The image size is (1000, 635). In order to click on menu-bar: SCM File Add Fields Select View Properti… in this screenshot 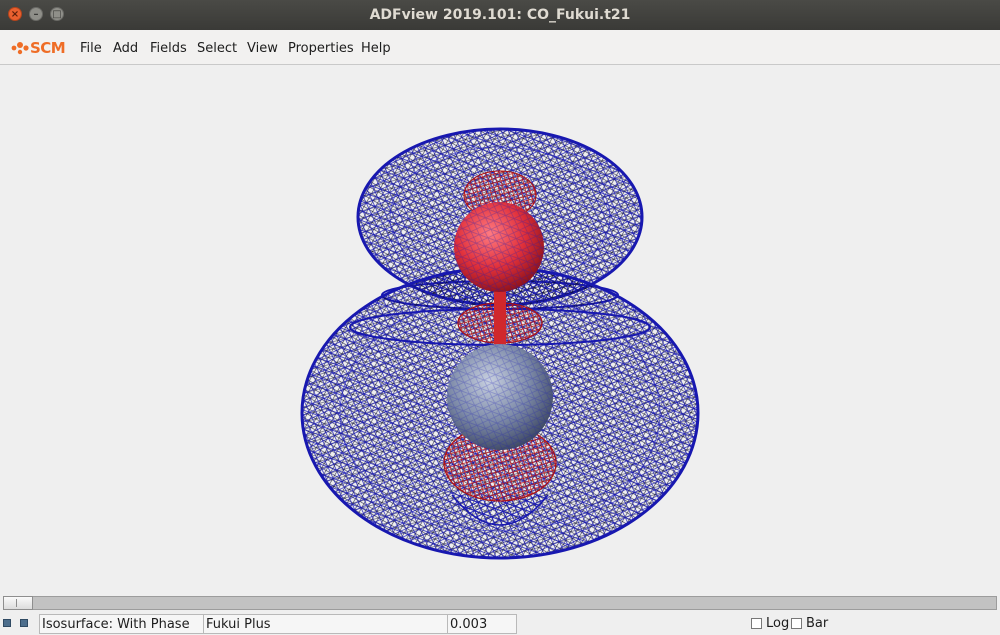, I will do `click(500, 47)`.